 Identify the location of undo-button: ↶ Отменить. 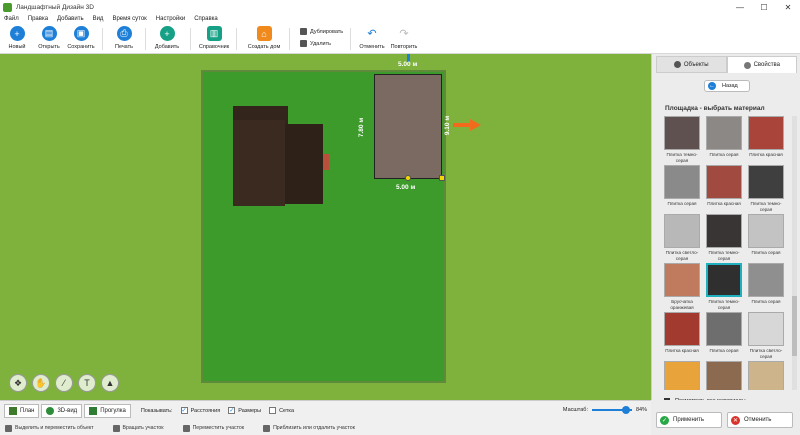
(372, 38).